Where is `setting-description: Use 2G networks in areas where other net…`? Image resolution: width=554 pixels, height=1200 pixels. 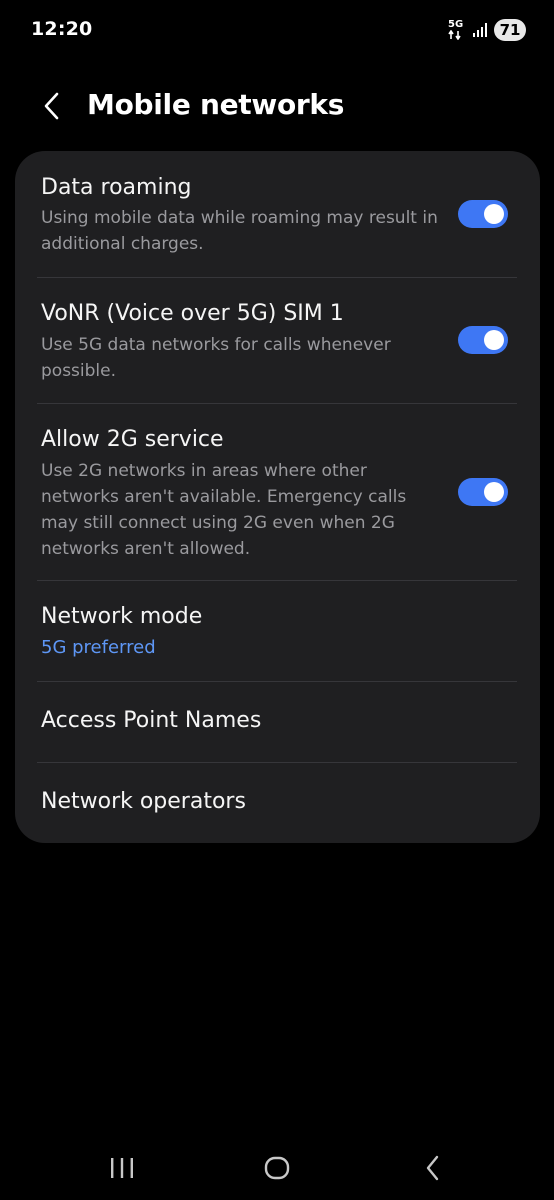 setting-description: Use 2G networks in areas where other net… is located at coordinates (224, 510).